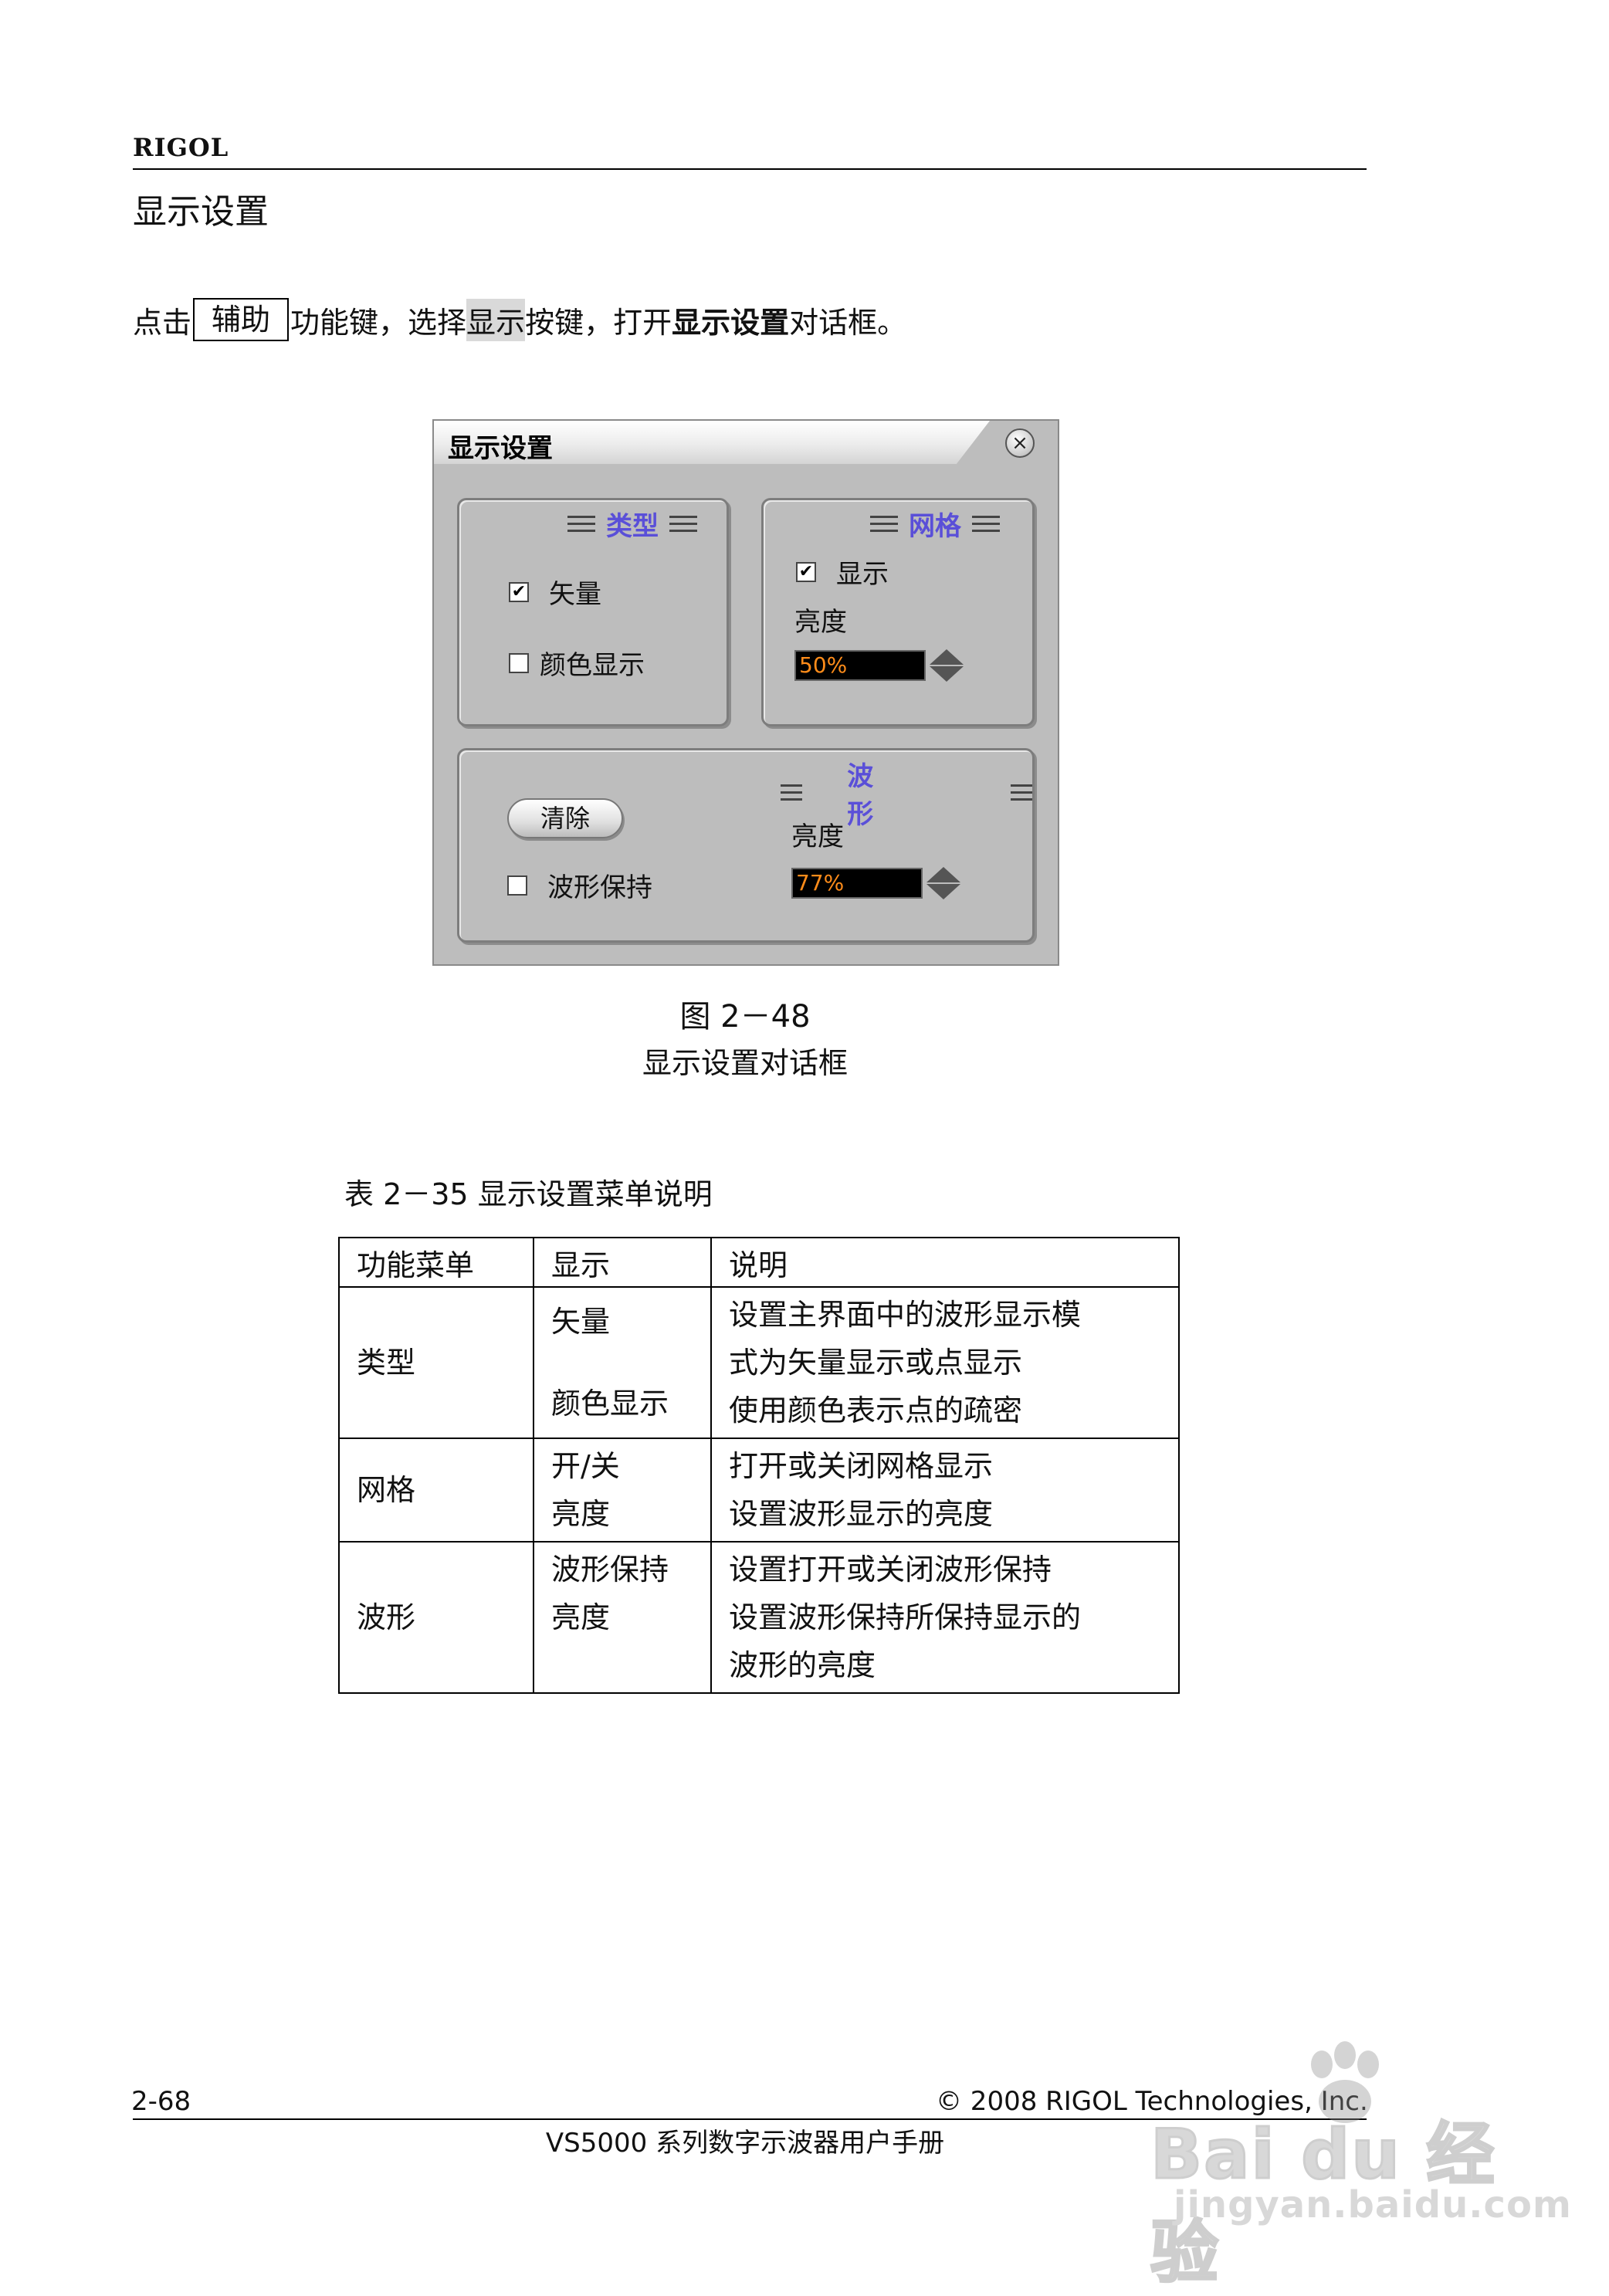  Describe the element at coordinates (876, 1363) in the screenshot. I see `table-cell-line: 式为矢量显示或点显示` at that location.